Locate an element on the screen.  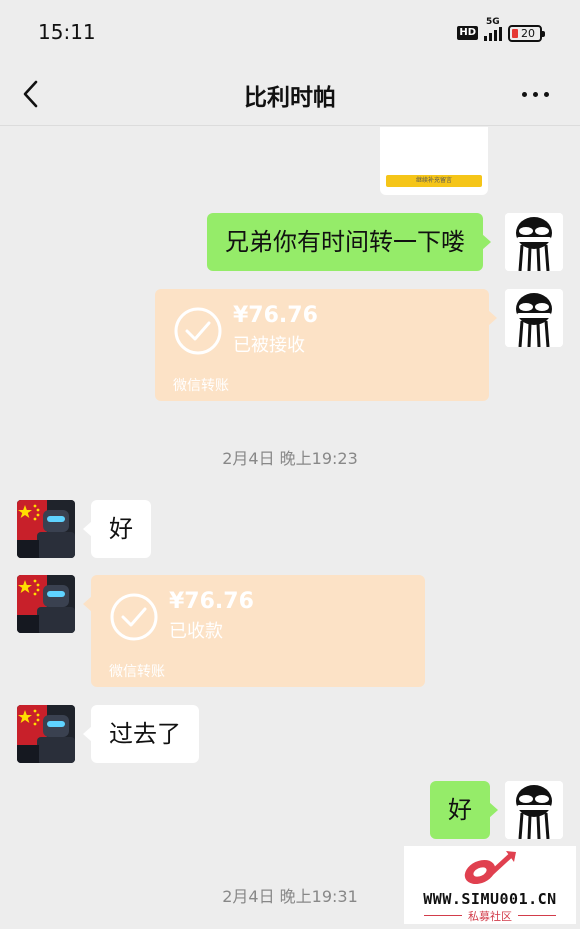
chat-header: 比利时帕 is located at coordinates (290, 94).